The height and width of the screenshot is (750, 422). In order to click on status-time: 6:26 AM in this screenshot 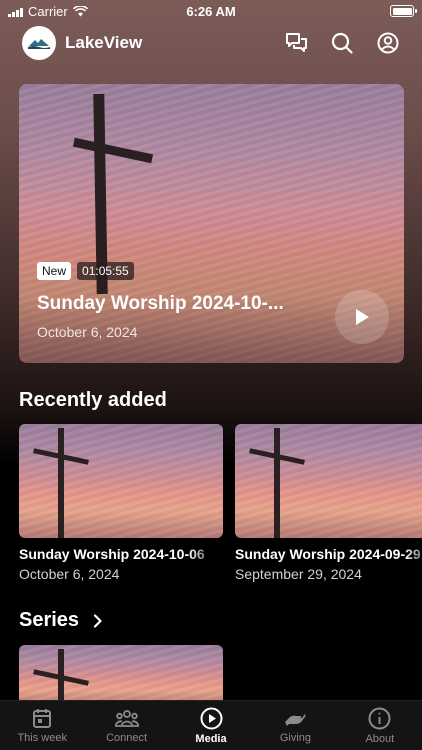, I will do `click(211, 11)`.